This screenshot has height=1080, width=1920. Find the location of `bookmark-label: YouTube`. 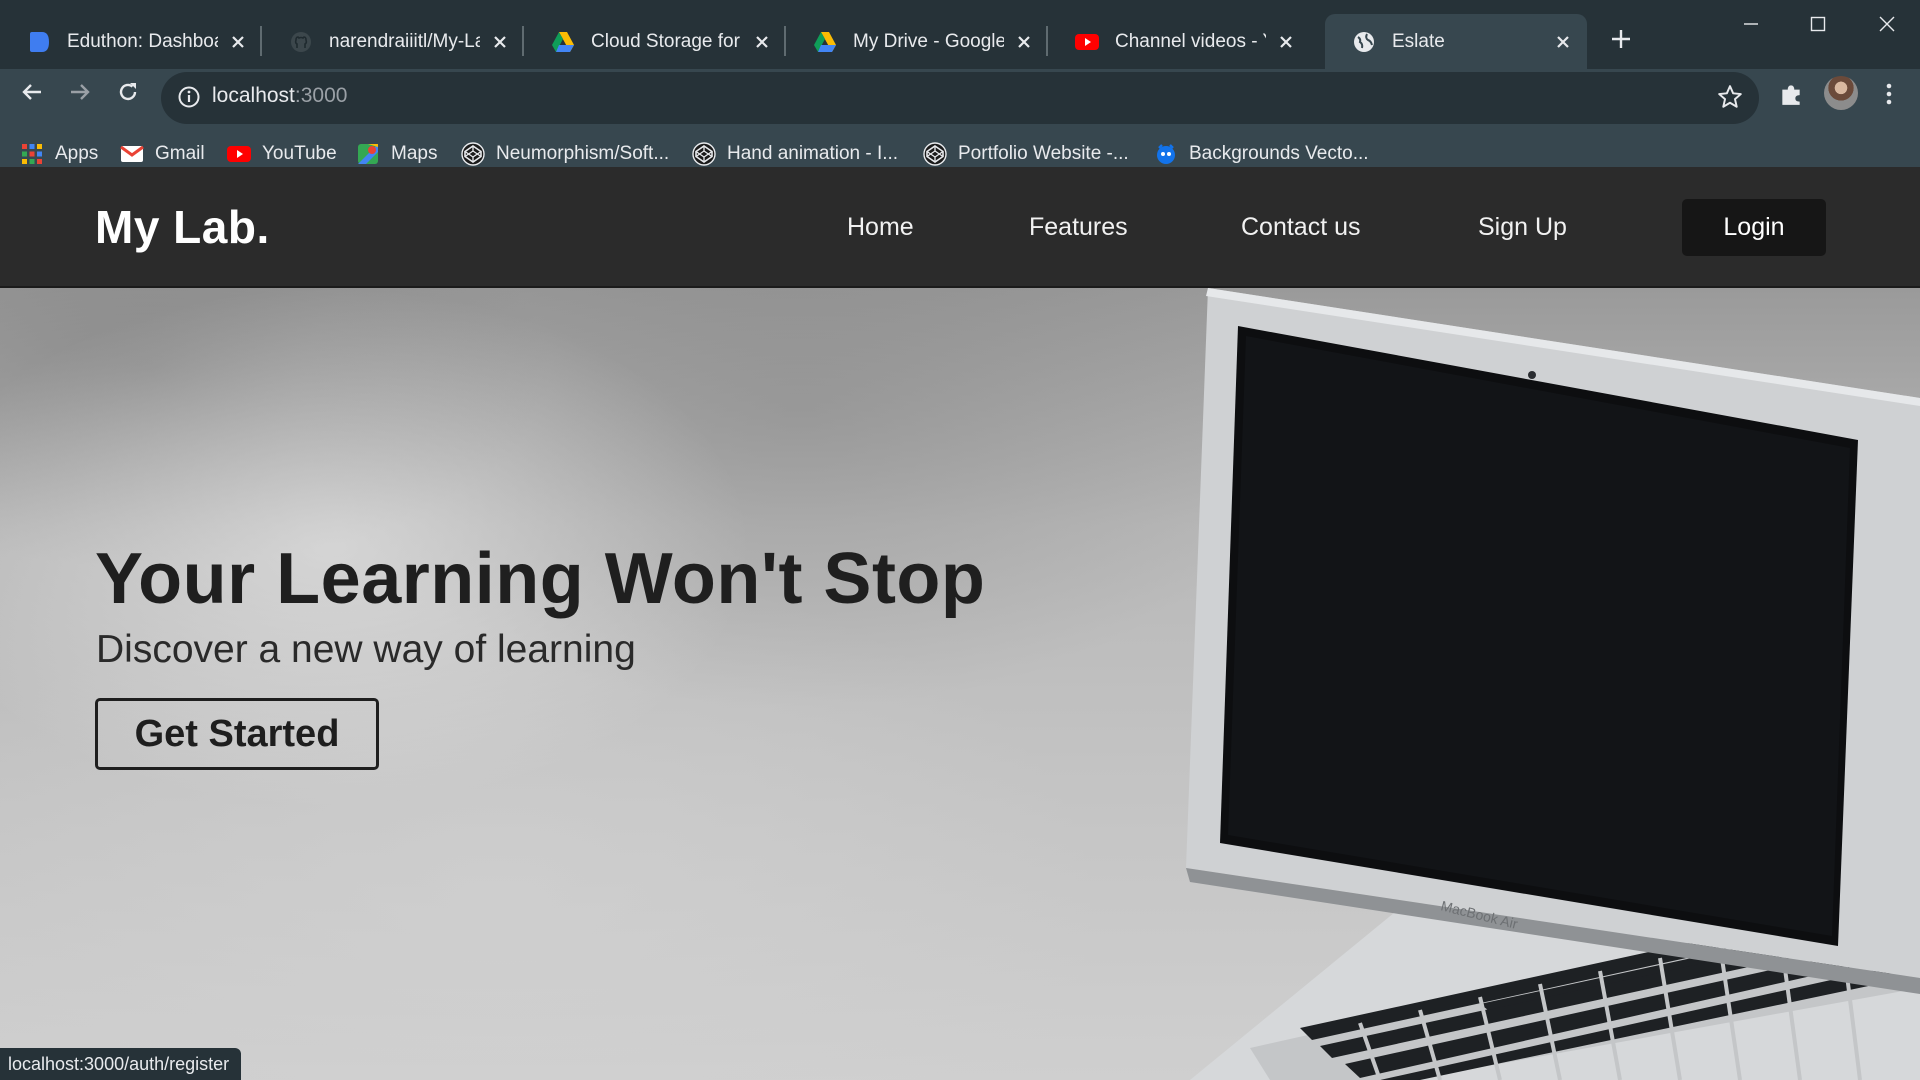

bookmark-label: YouTube is located at coordinates (299, 153).